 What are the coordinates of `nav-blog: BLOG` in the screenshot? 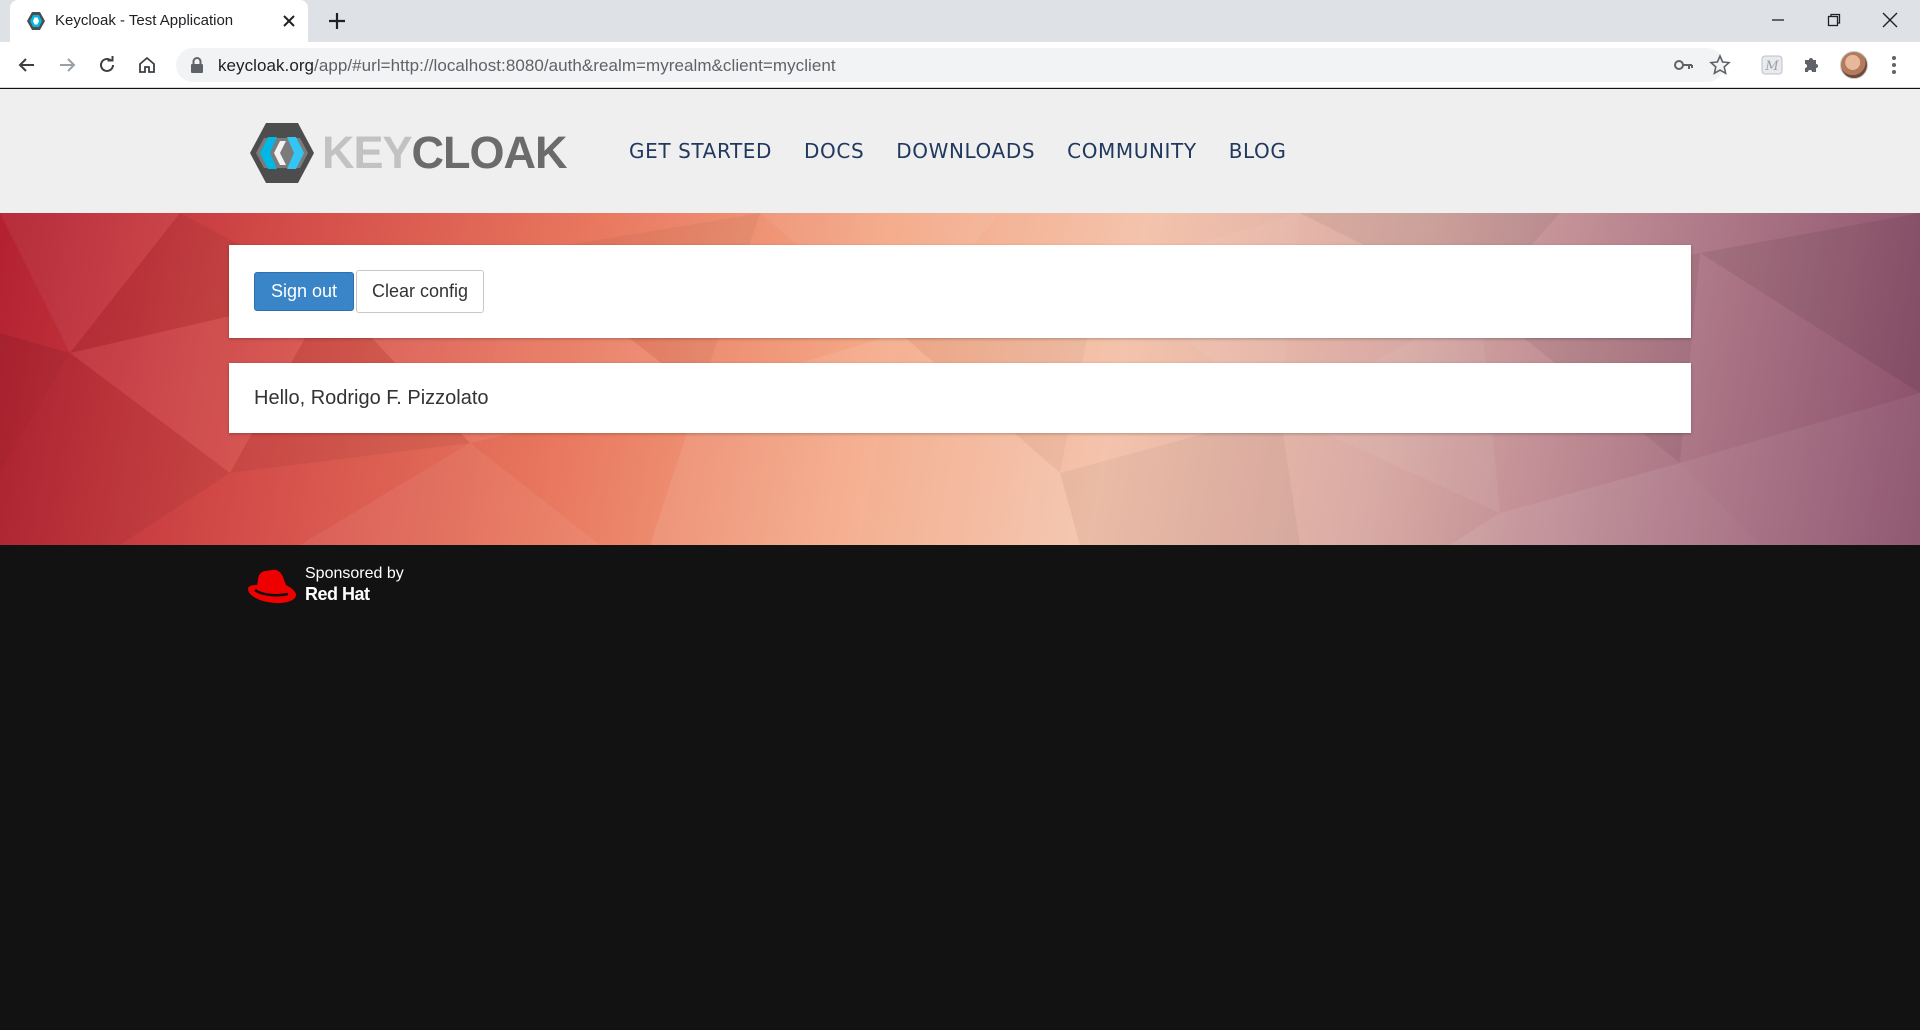 It's located at (1258, 151).